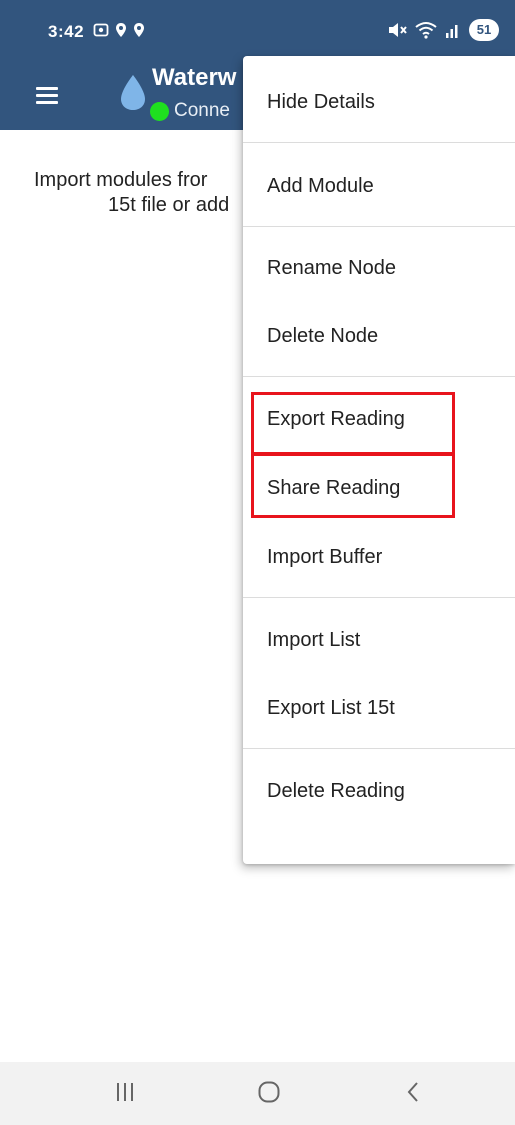 This screenshot has height=1125, width=515. What do you see at coordinates (398, 30) in the screenshot?
I see `mute-icon` at bounding box center [398, 30].